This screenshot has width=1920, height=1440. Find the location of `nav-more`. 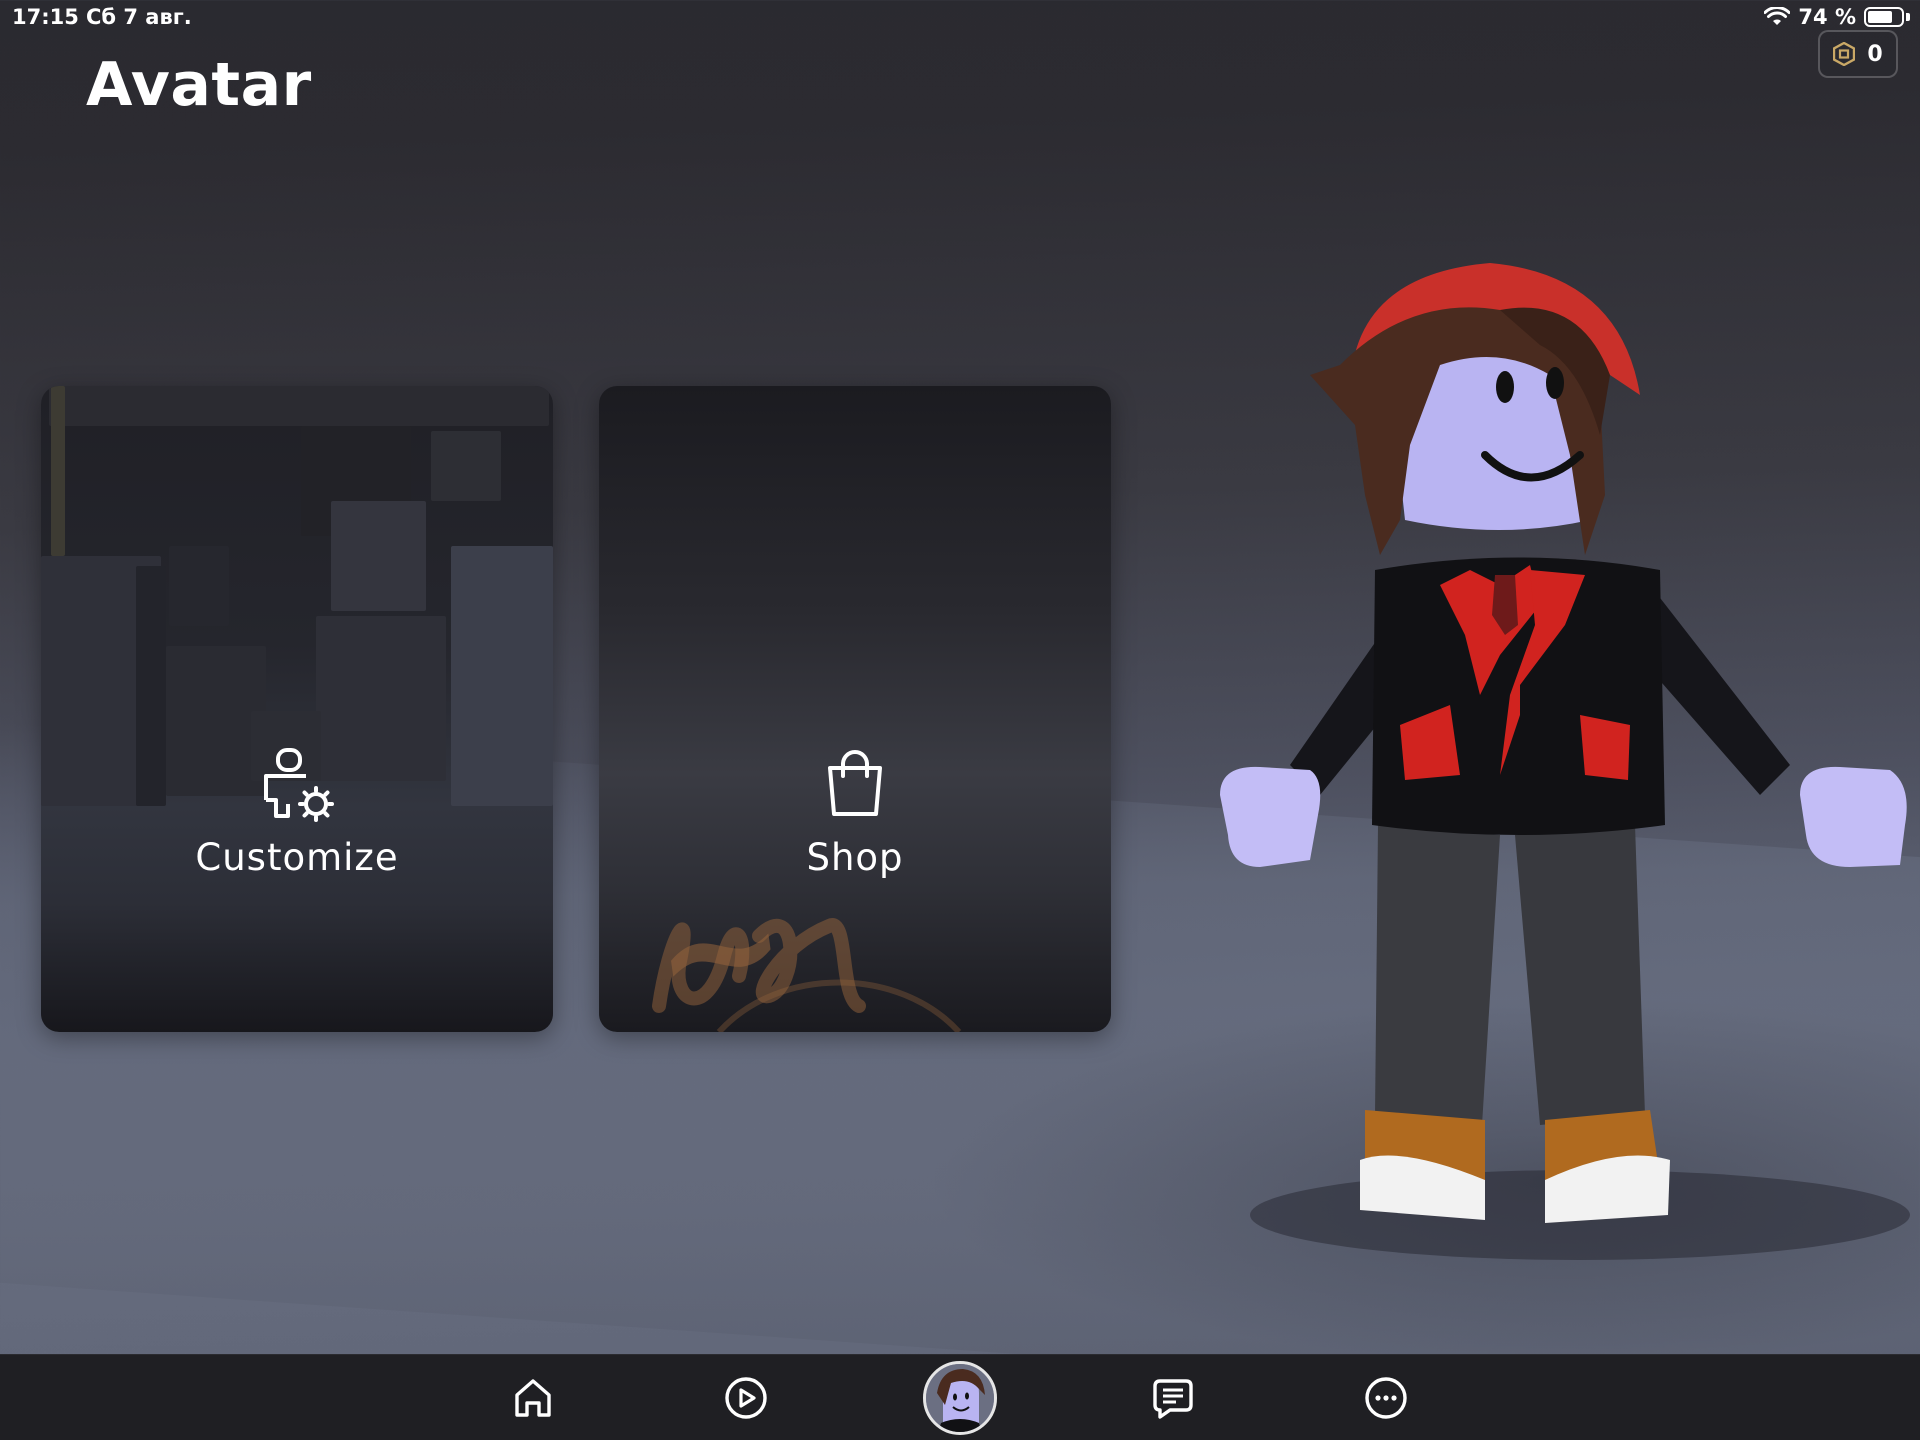

nav-more is located at coordinates (1386, 1397).